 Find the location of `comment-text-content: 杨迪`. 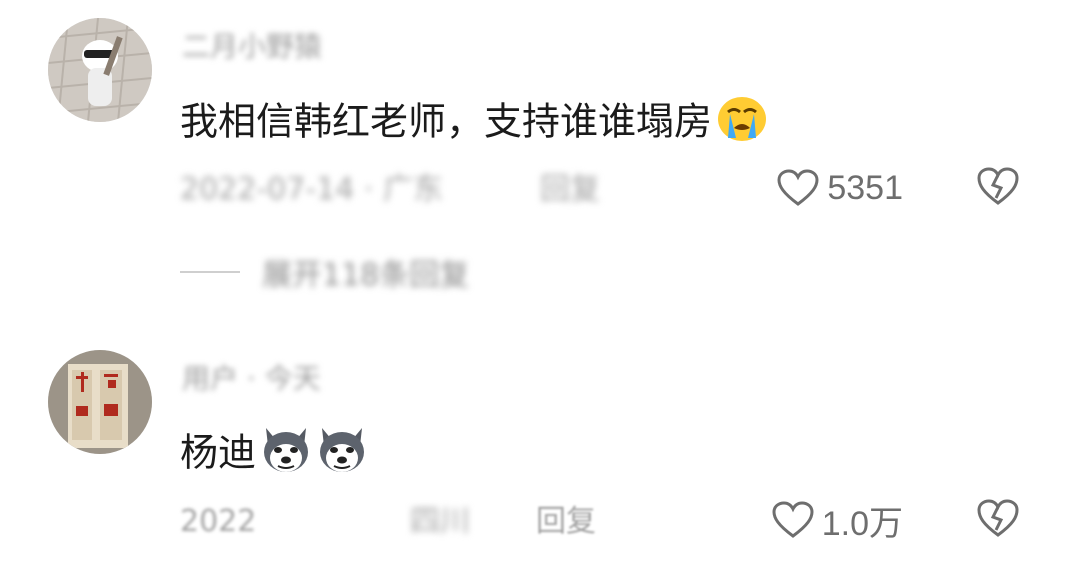

comment-text-content: 杨迪 is located at coordinates (218, 452).